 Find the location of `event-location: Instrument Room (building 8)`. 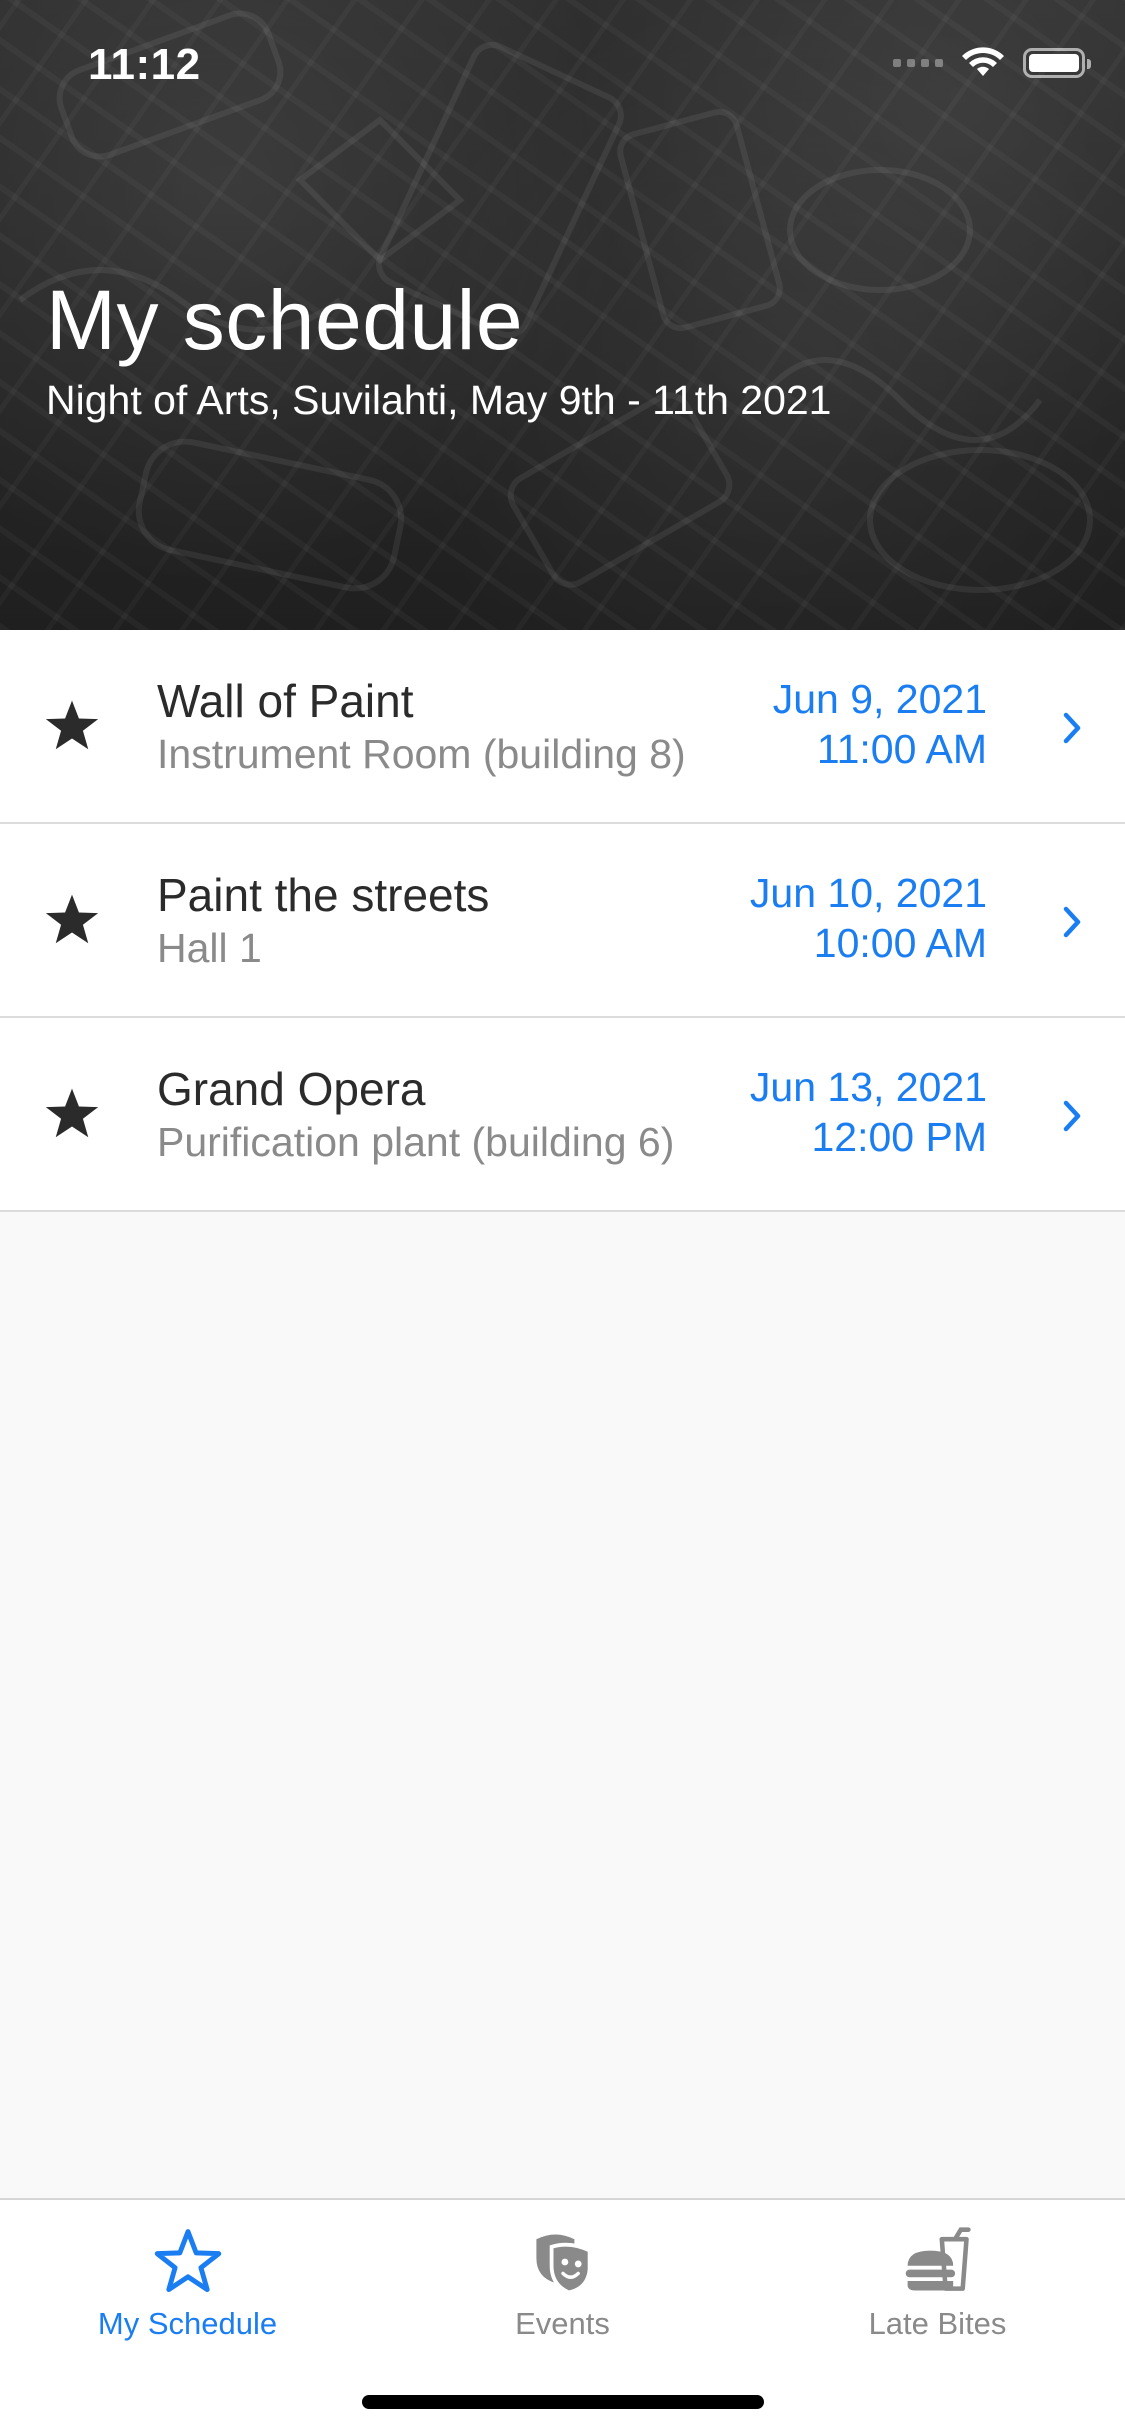

event-location: Instrument Room (building 8) is located at coordinates (421, 754).